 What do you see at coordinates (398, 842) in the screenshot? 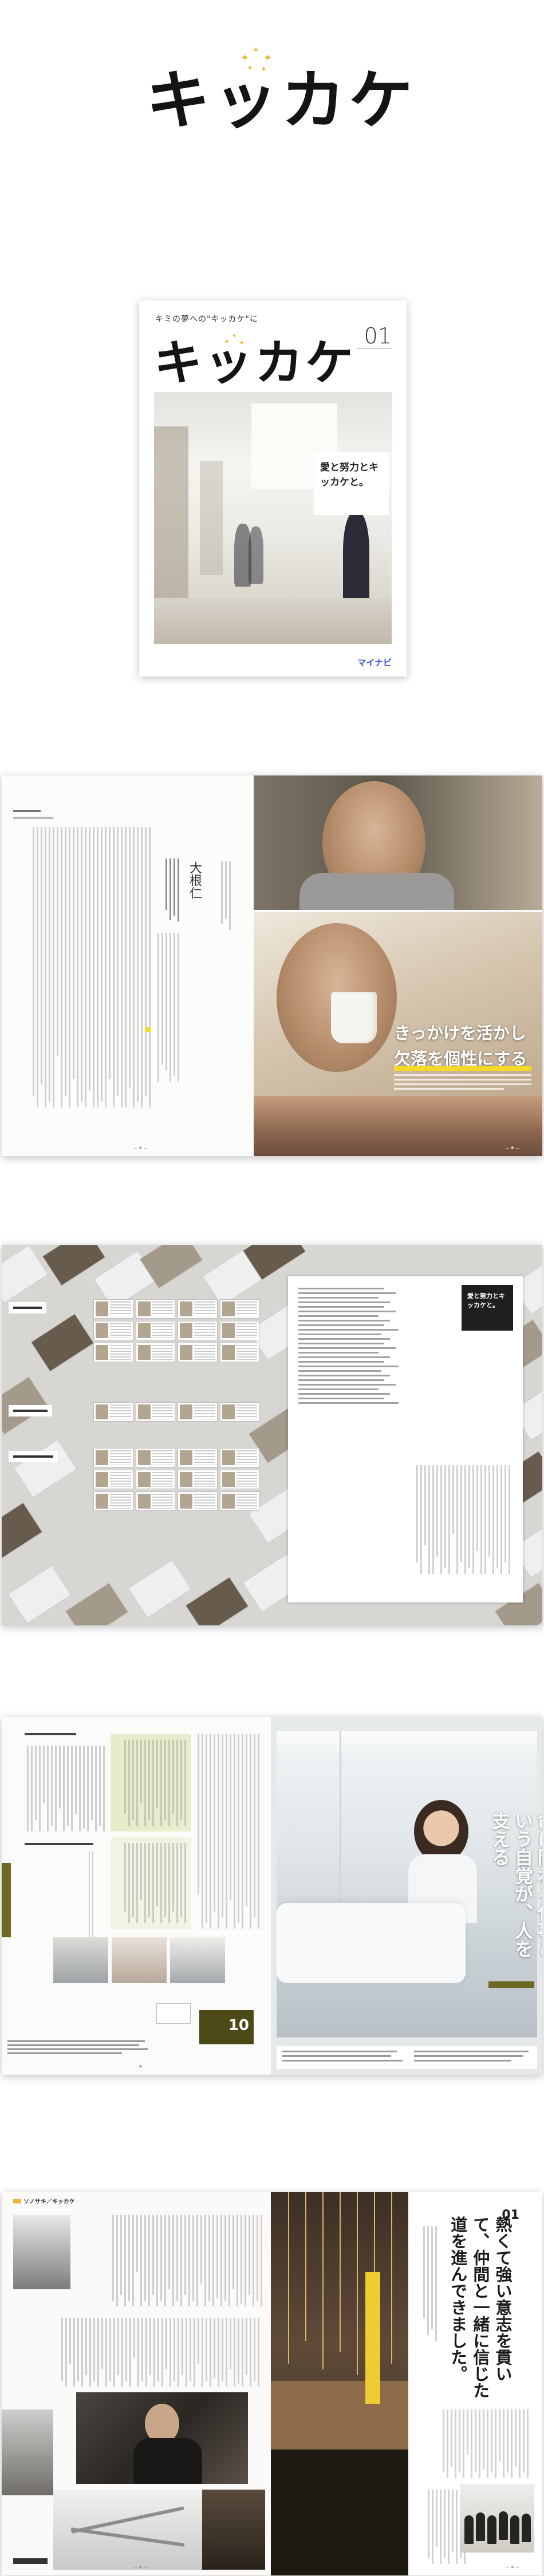
I see `portrait-photo-top` at bounding box center [398, 842].